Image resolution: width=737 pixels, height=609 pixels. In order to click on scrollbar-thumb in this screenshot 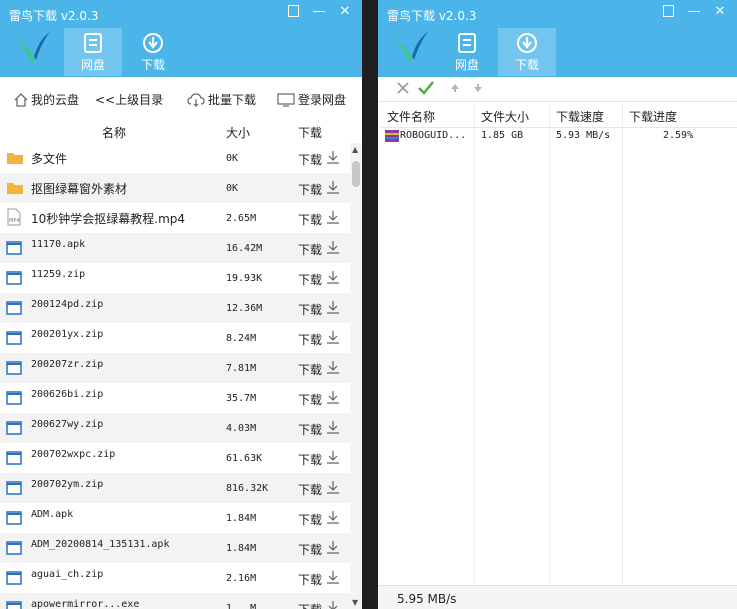, I will do `click(356, 174)`.